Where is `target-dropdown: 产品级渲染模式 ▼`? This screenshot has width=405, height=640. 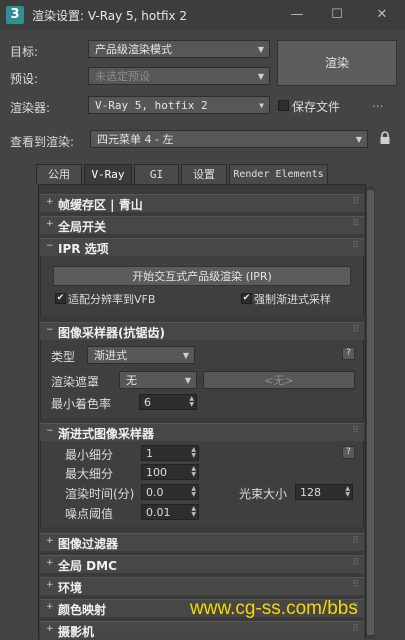
target-dropdown: 产品级渲染模式 ▼ is located at coordinates (179, 49).